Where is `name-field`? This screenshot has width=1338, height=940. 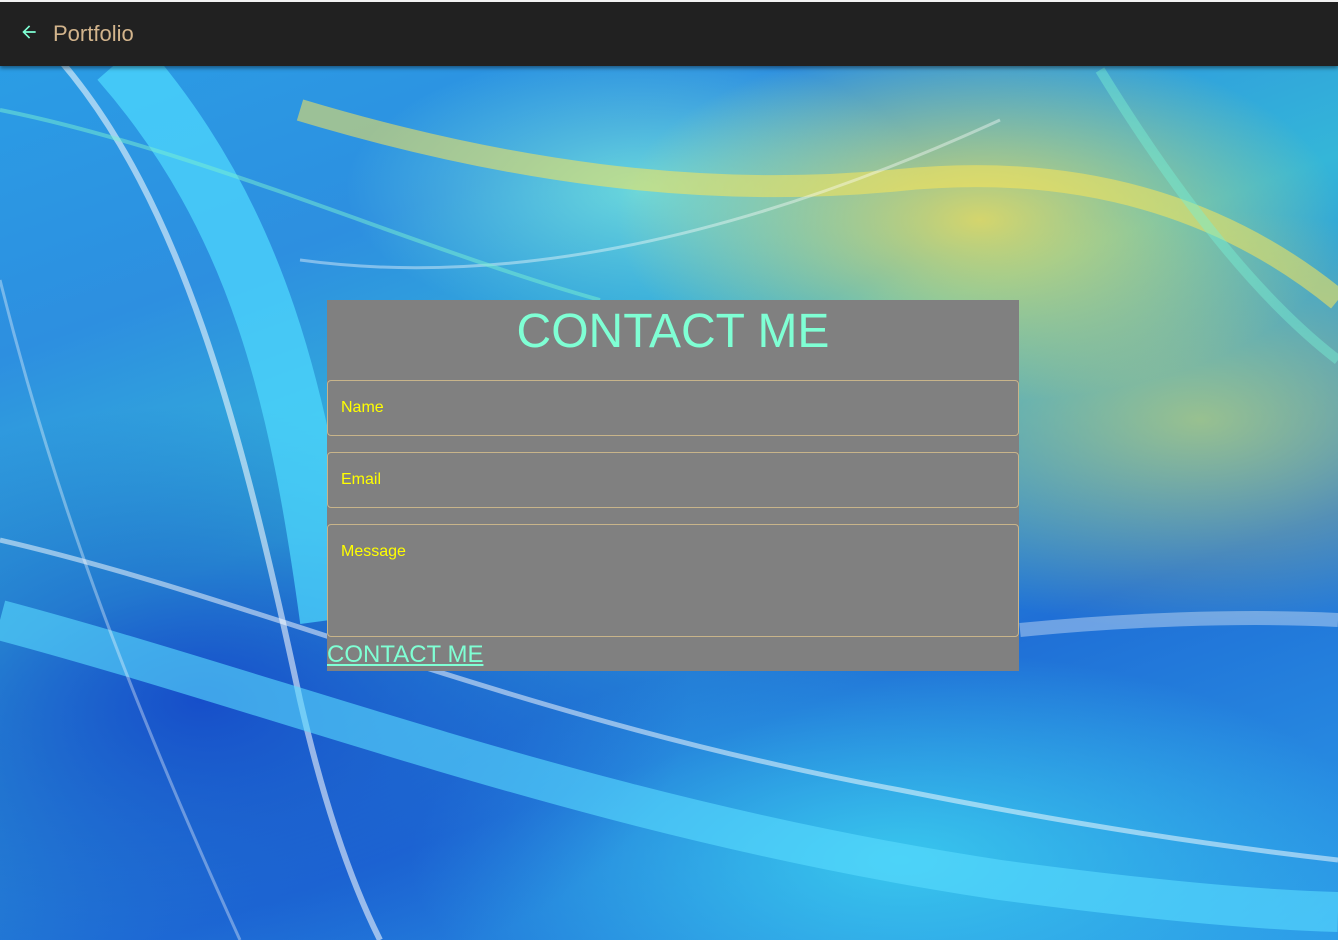 name-field is located at coordinates (673, 408).